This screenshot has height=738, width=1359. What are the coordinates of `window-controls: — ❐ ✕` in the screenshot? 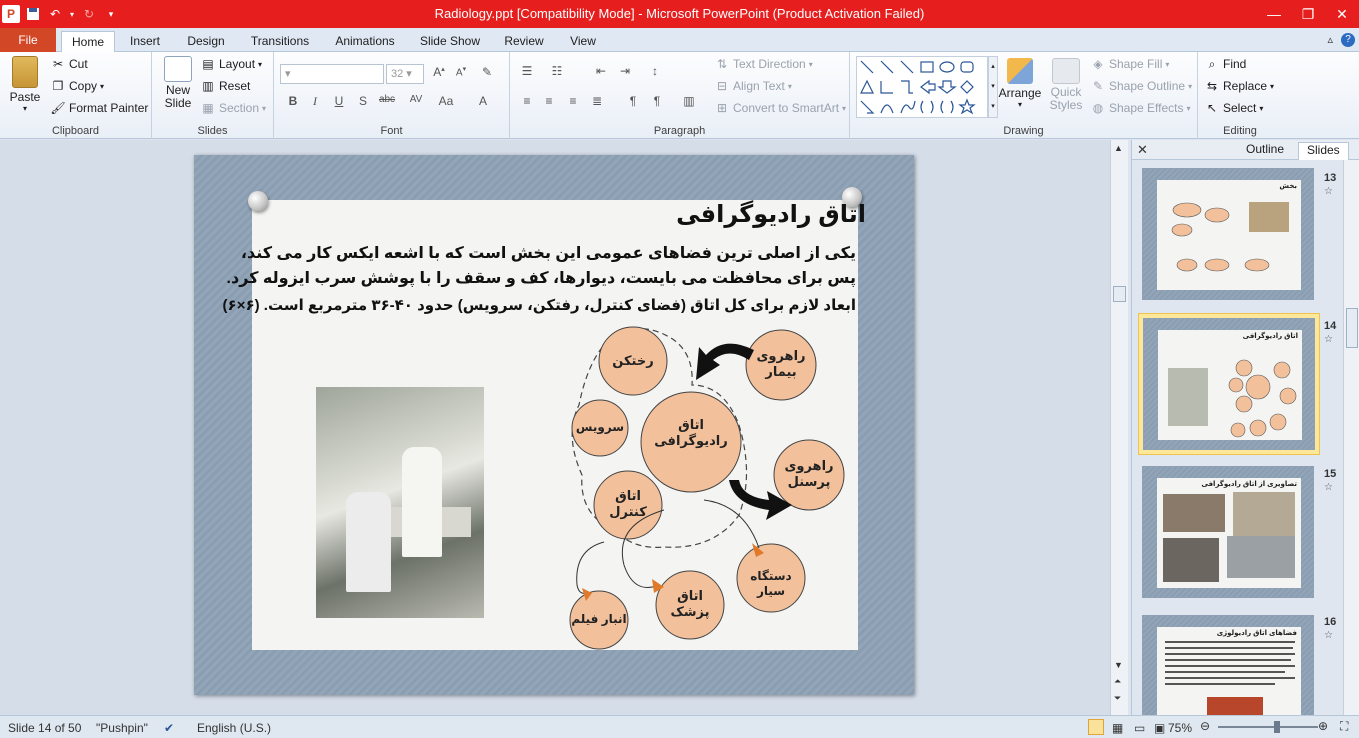 It's located at (1308, 14).